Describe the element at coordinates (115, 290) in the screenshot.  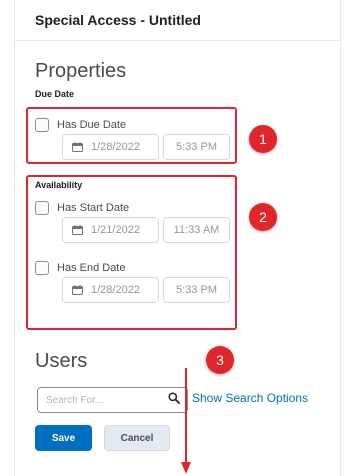
I see `end-date-value: 1/28/2022` at that location.